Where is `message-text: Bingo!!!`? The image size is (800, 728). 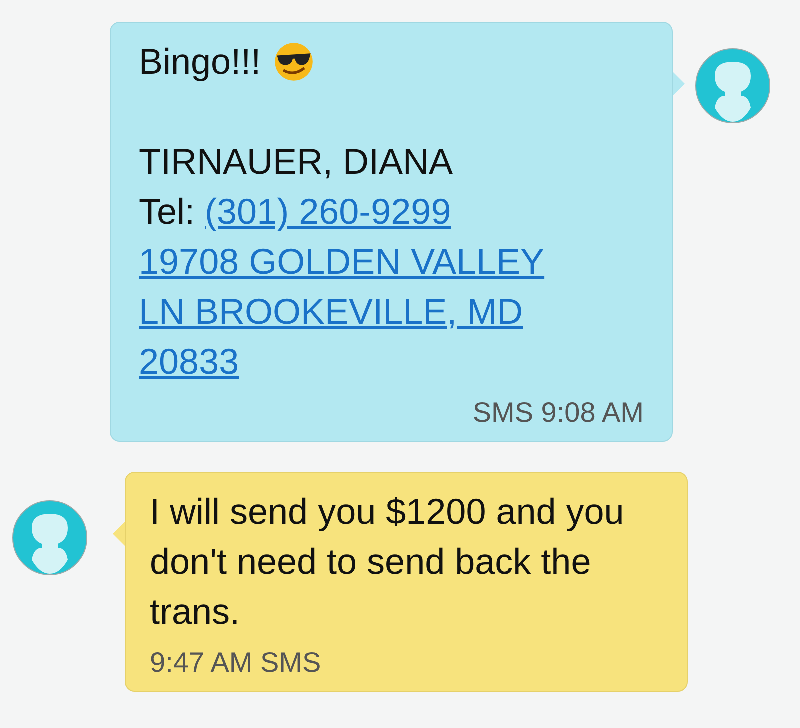
message-text: Bingo!!! is located at coordinates (200, 62).